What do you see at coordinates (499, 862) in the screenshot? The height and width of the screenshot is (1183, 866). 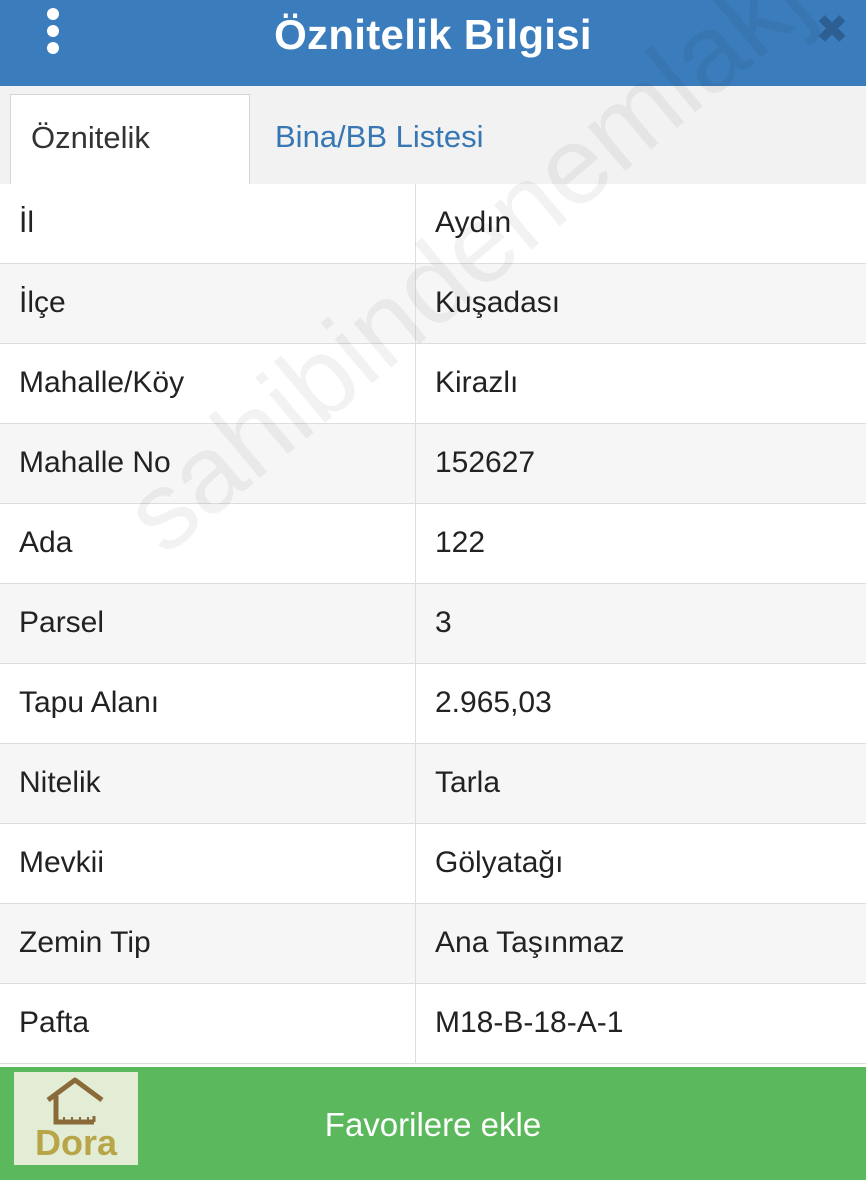 I see `row-value: Gölyatağı` at bounding box center [499, 862].